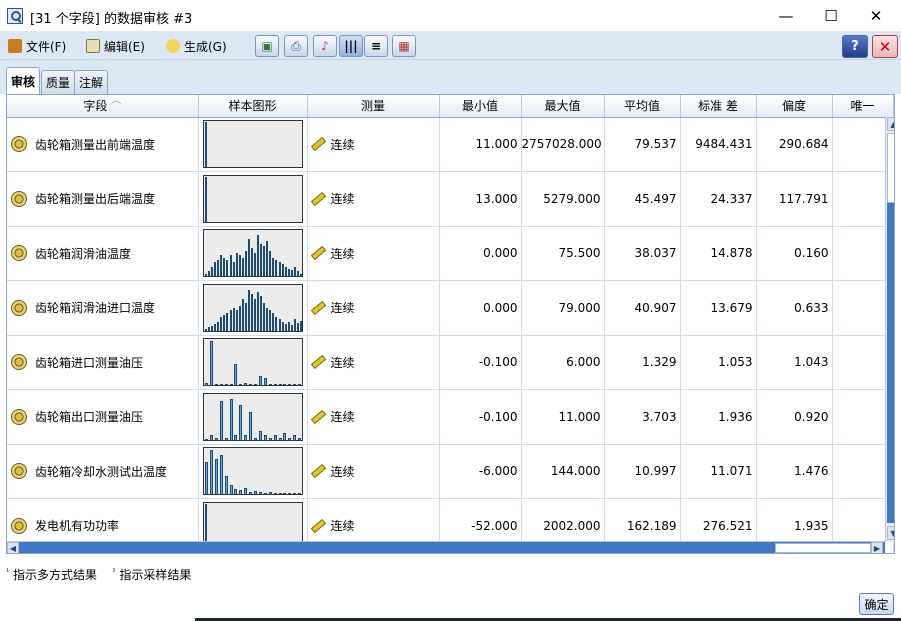 Image resolution: width=901 pixels, height=621 pixels. What do you see at coordinates (103, 106) in the screenshot?
I see `header-field: 字段 ⌒` at bounding box center [103, 106].